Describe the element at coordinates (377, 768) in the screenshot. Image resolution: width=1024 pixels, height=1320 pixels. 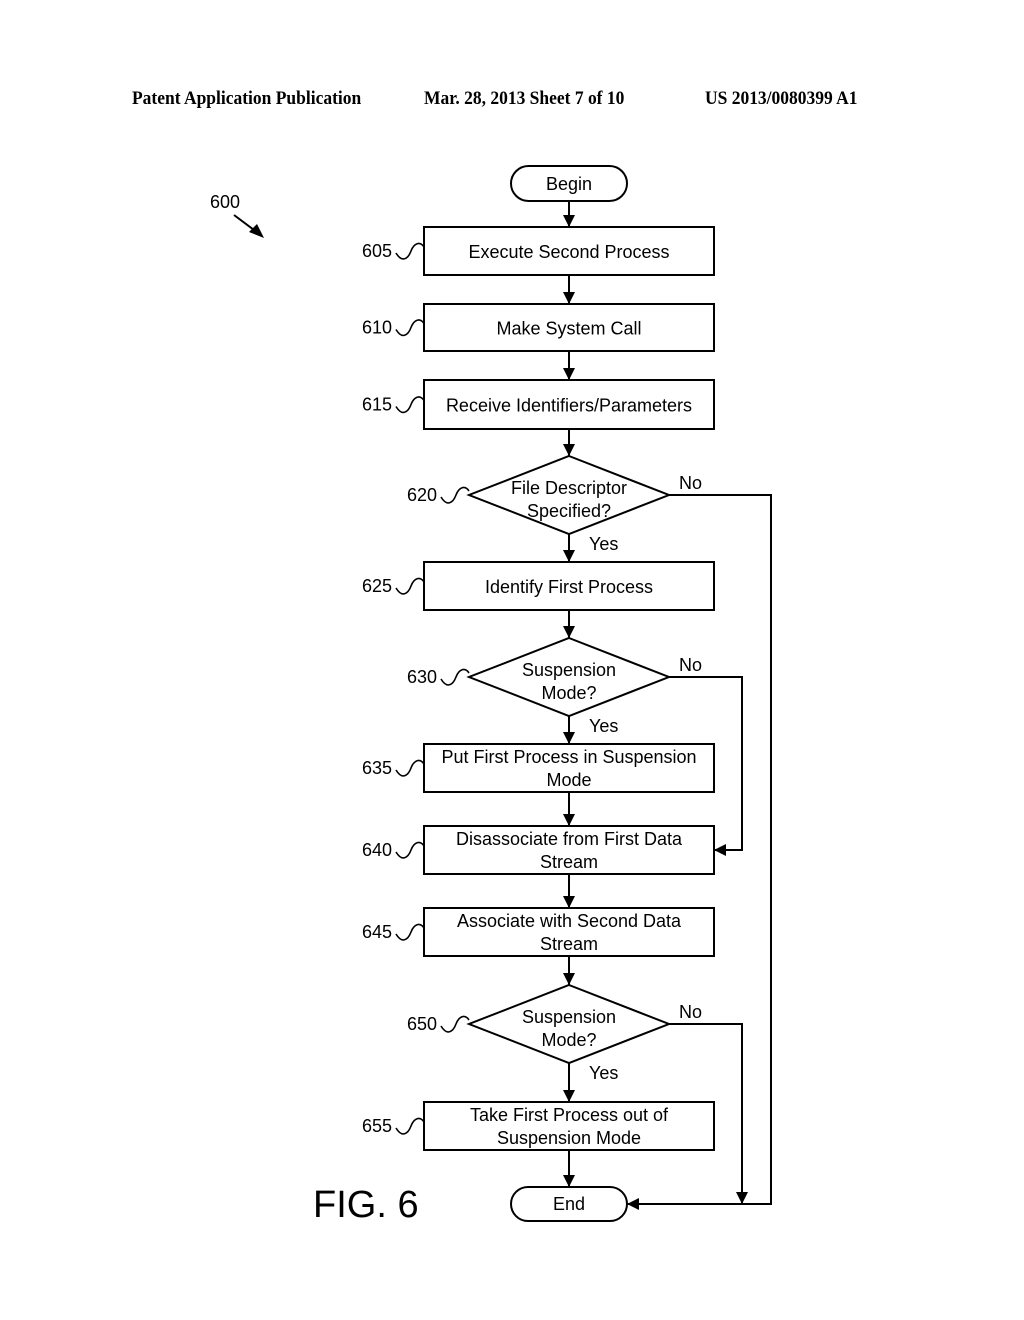
I see `step-number-635: 635` at that location.